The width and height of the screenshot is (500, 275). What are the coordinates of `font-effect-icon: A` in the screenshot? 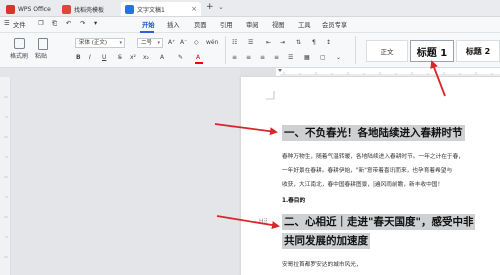 It's located at (162, 58).